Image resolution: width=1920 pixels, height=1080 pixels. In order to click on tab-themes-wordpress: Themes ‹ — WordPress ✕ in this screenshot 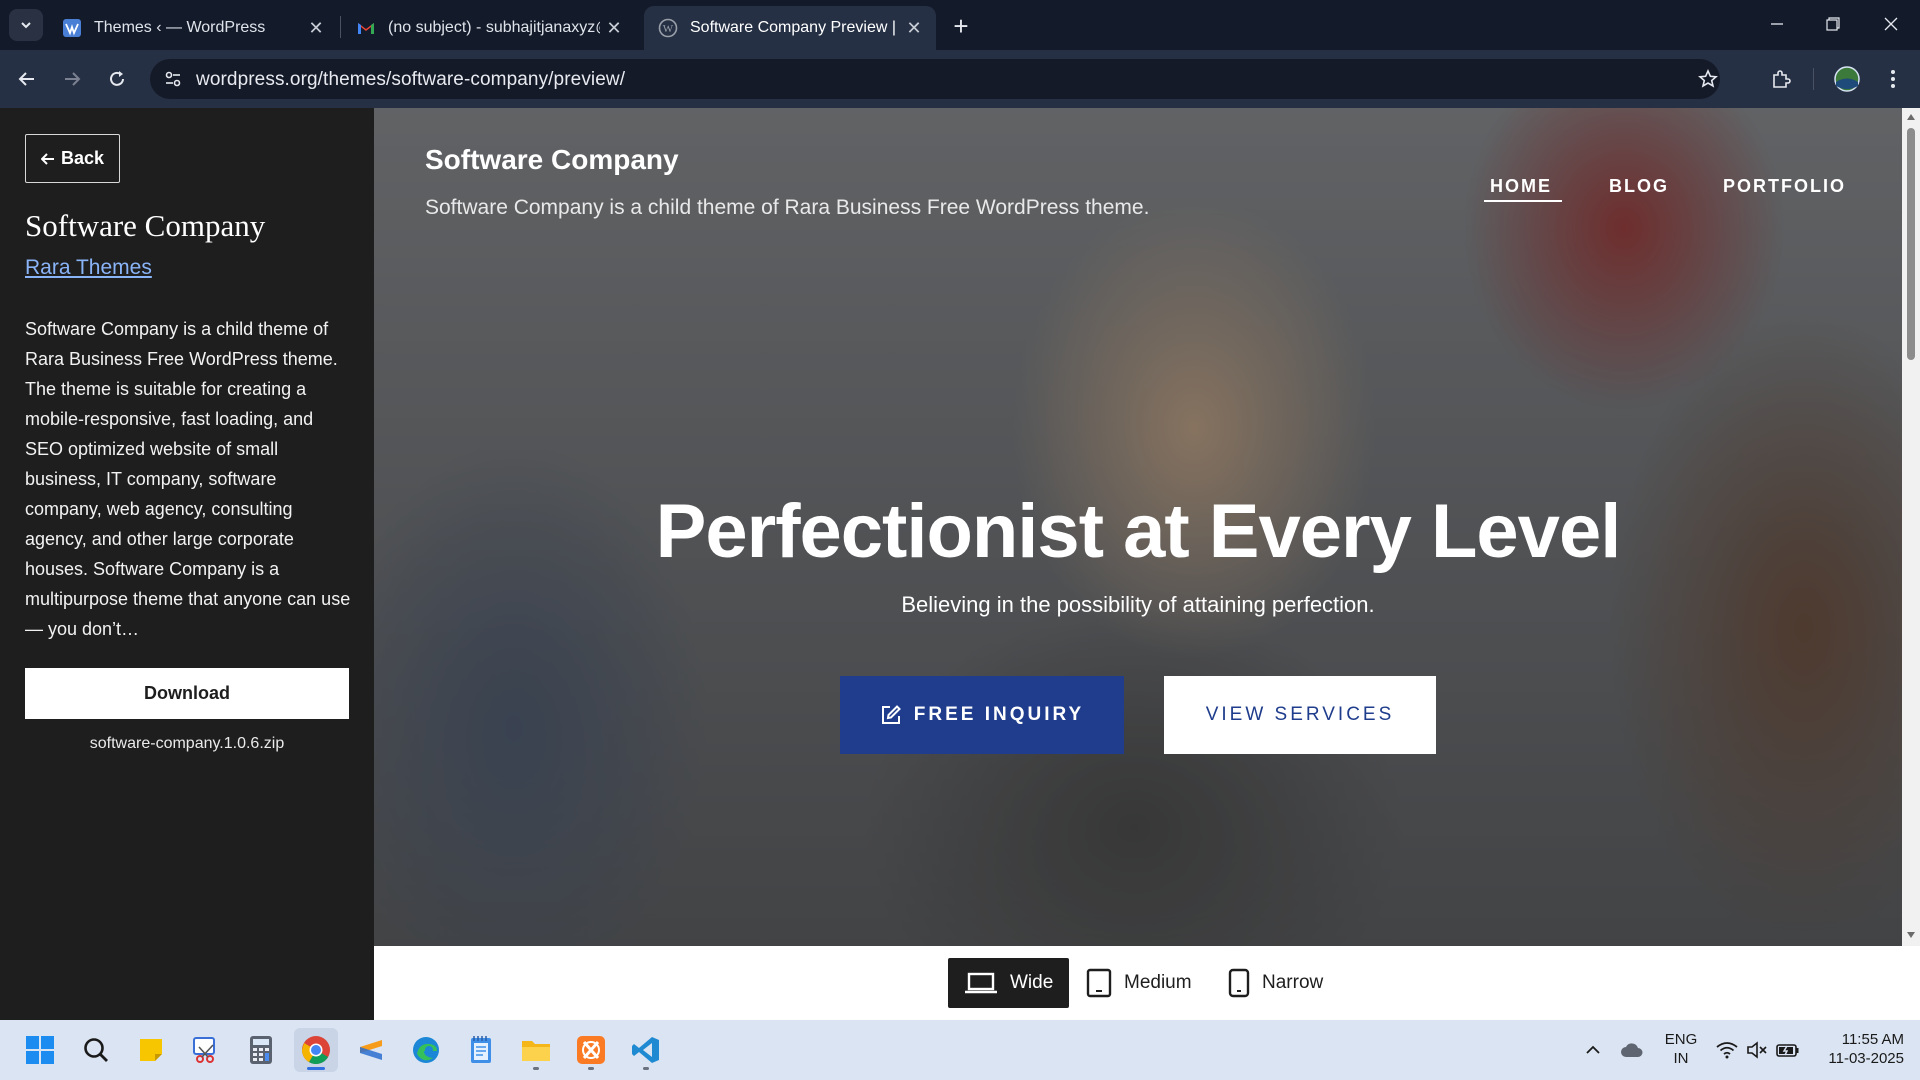, I will do `click(193, 28)`.